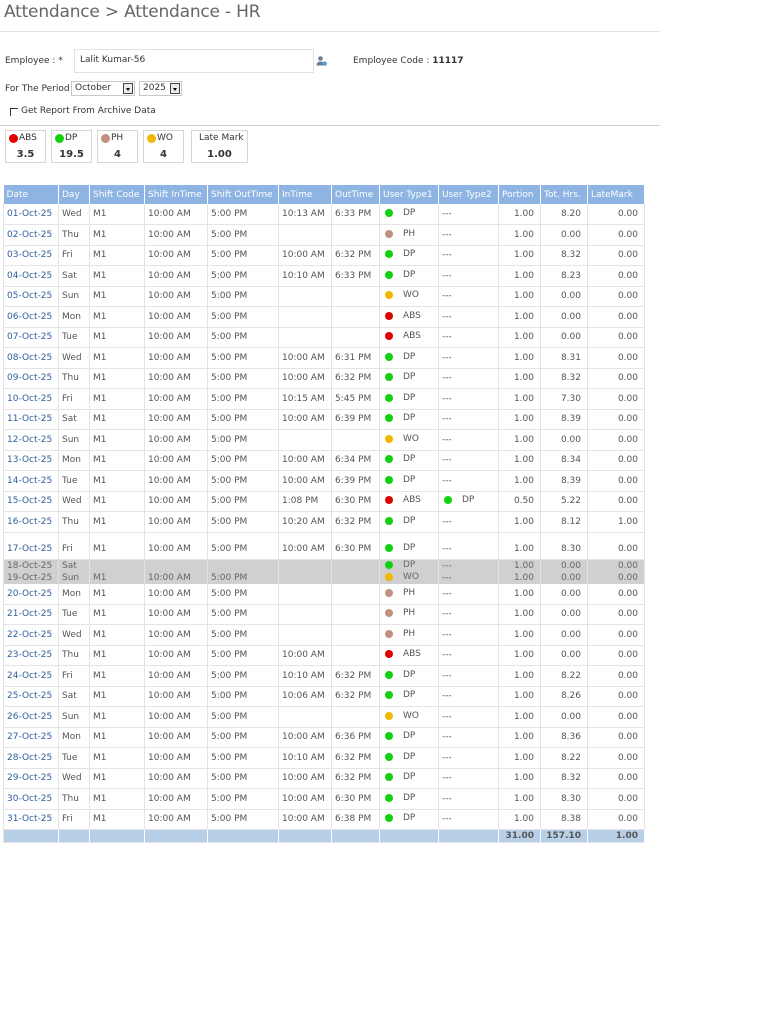 Image resolution: width=768 pixels, height=1024 pixels. I want to click on date-cell: 07-Oct-25, so click(31, 337).